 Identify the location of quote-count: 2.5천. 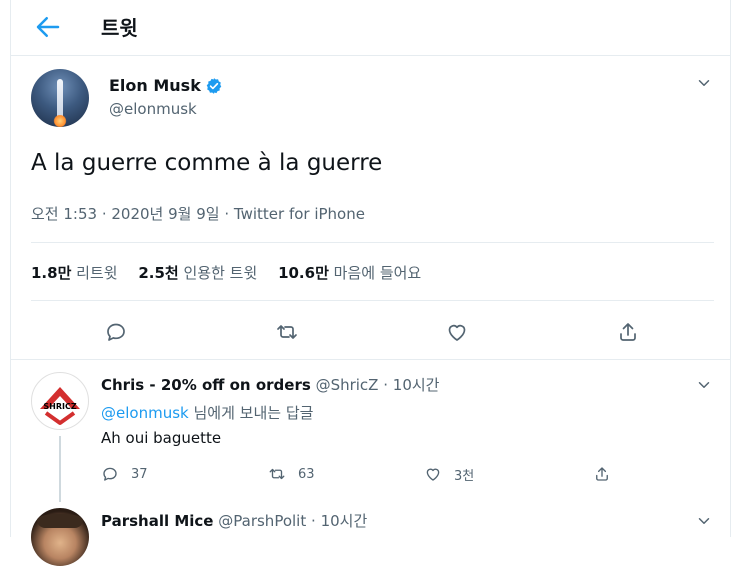
(158, 273).